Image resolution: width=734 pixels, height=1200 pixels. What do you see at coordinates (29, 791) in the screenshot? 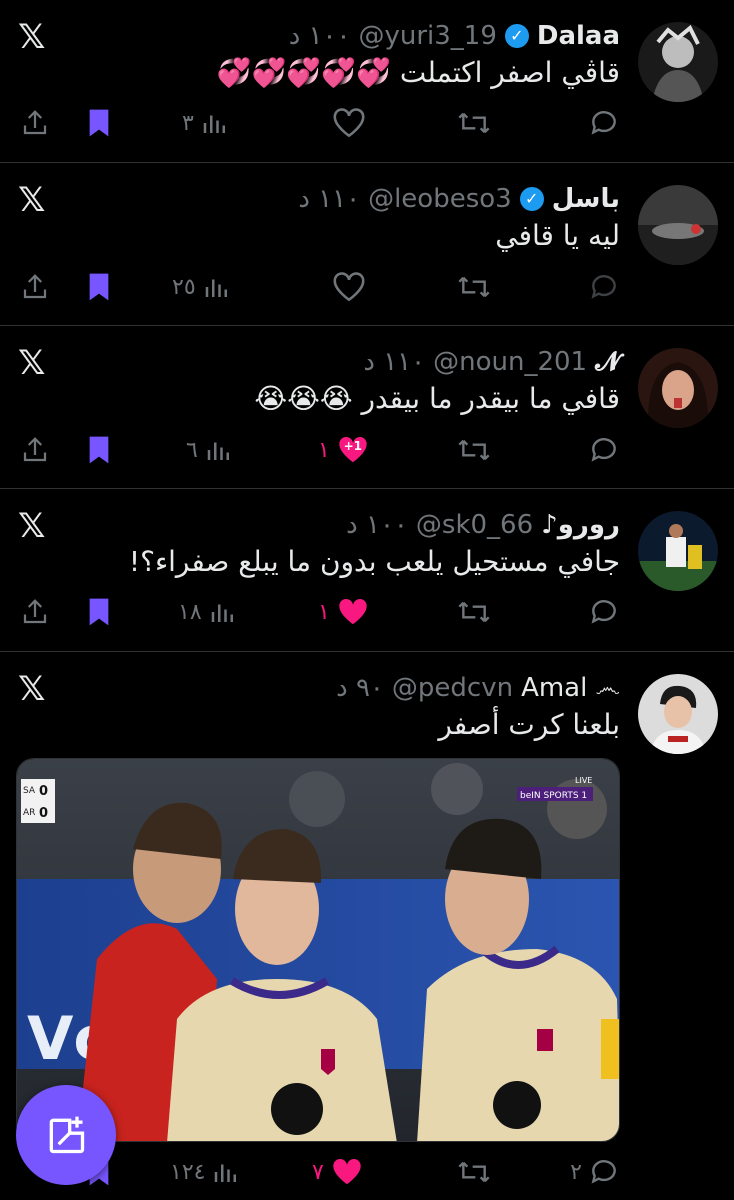
I see `scoreboard-team-a: SA` at bounding box center [29, 791].